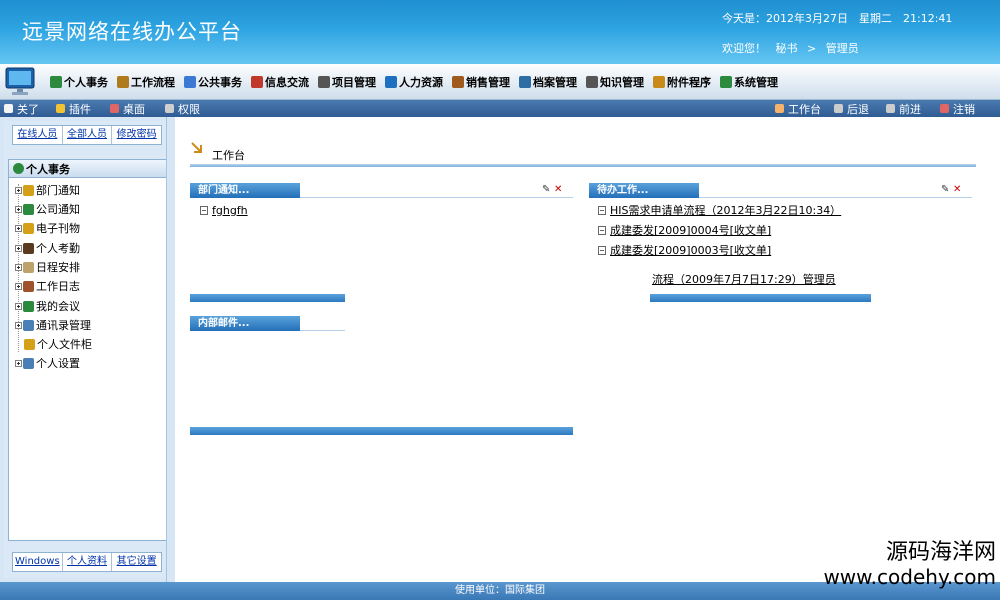  I want to click on tree-item-my-meetings: 我的会议, so click(47, 306).